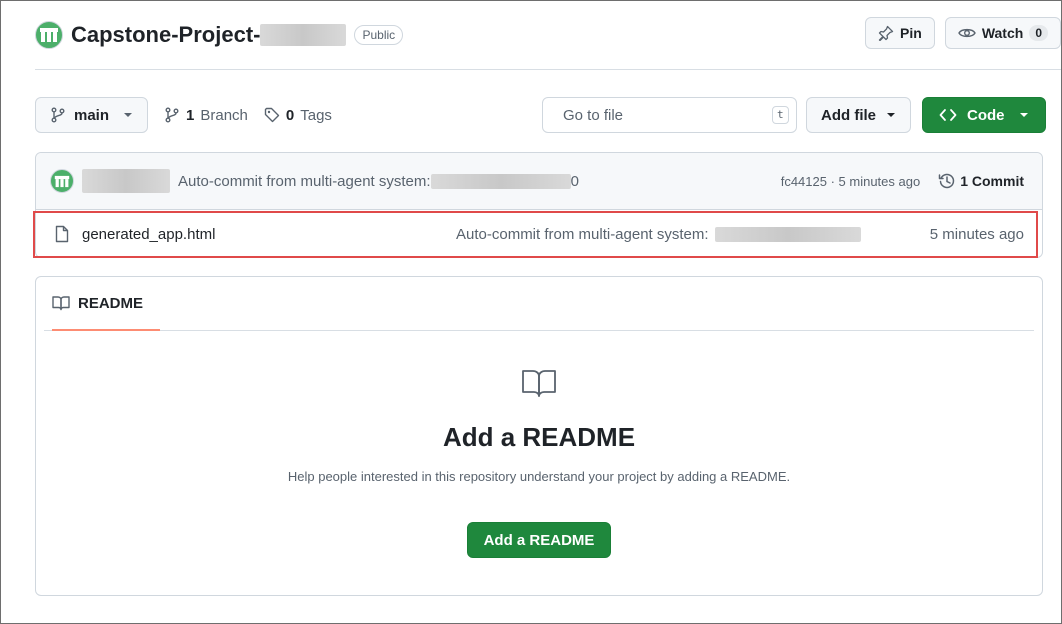 The height and width of the screenshot is (624, 1062). I want to click on branch-selector-button: main, so click(92, 115).